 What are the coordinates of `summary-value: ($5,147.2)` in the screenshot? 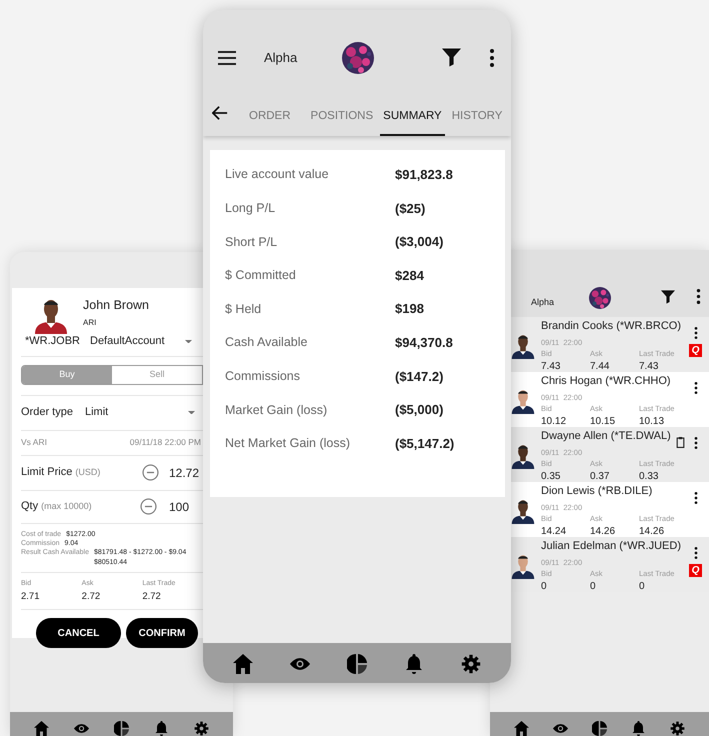 It's located at (424, 443).